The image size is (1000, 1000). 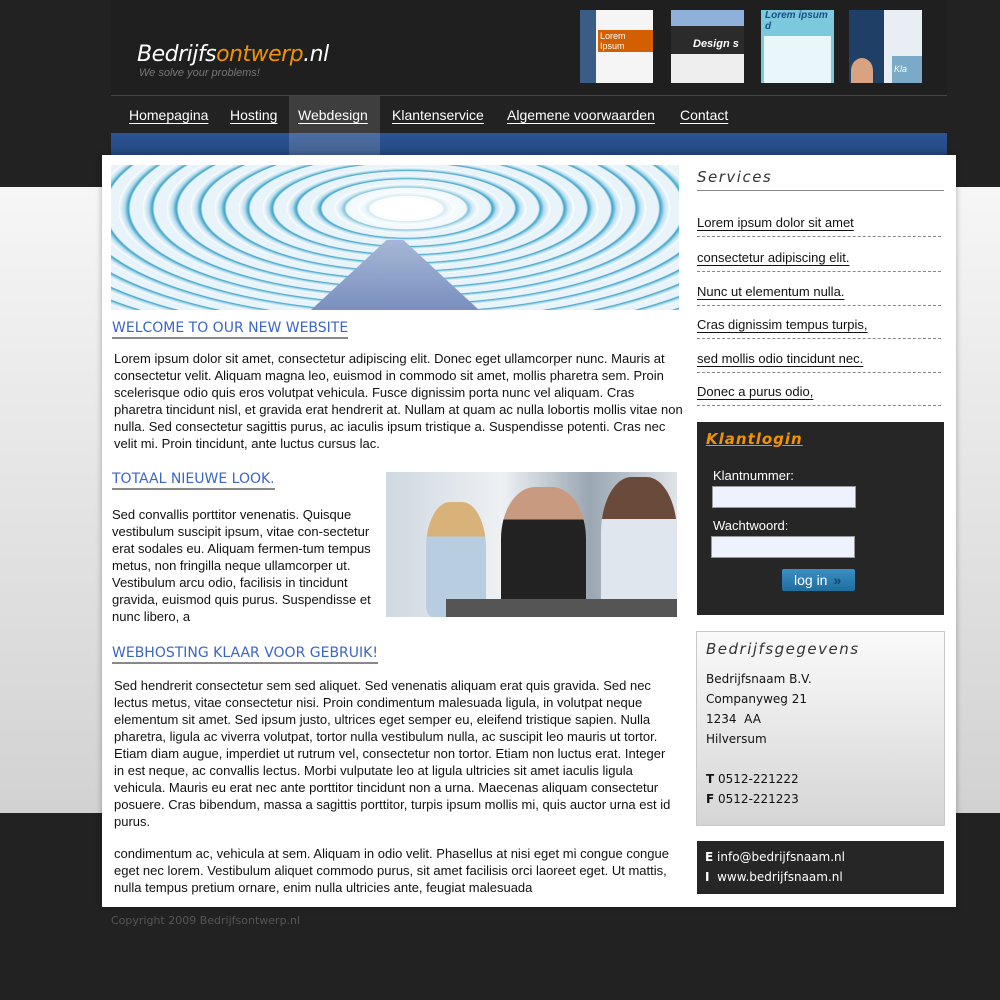 I want to click on logo: Bedrijfsontwerp.nl, so click(x=233, y=54).